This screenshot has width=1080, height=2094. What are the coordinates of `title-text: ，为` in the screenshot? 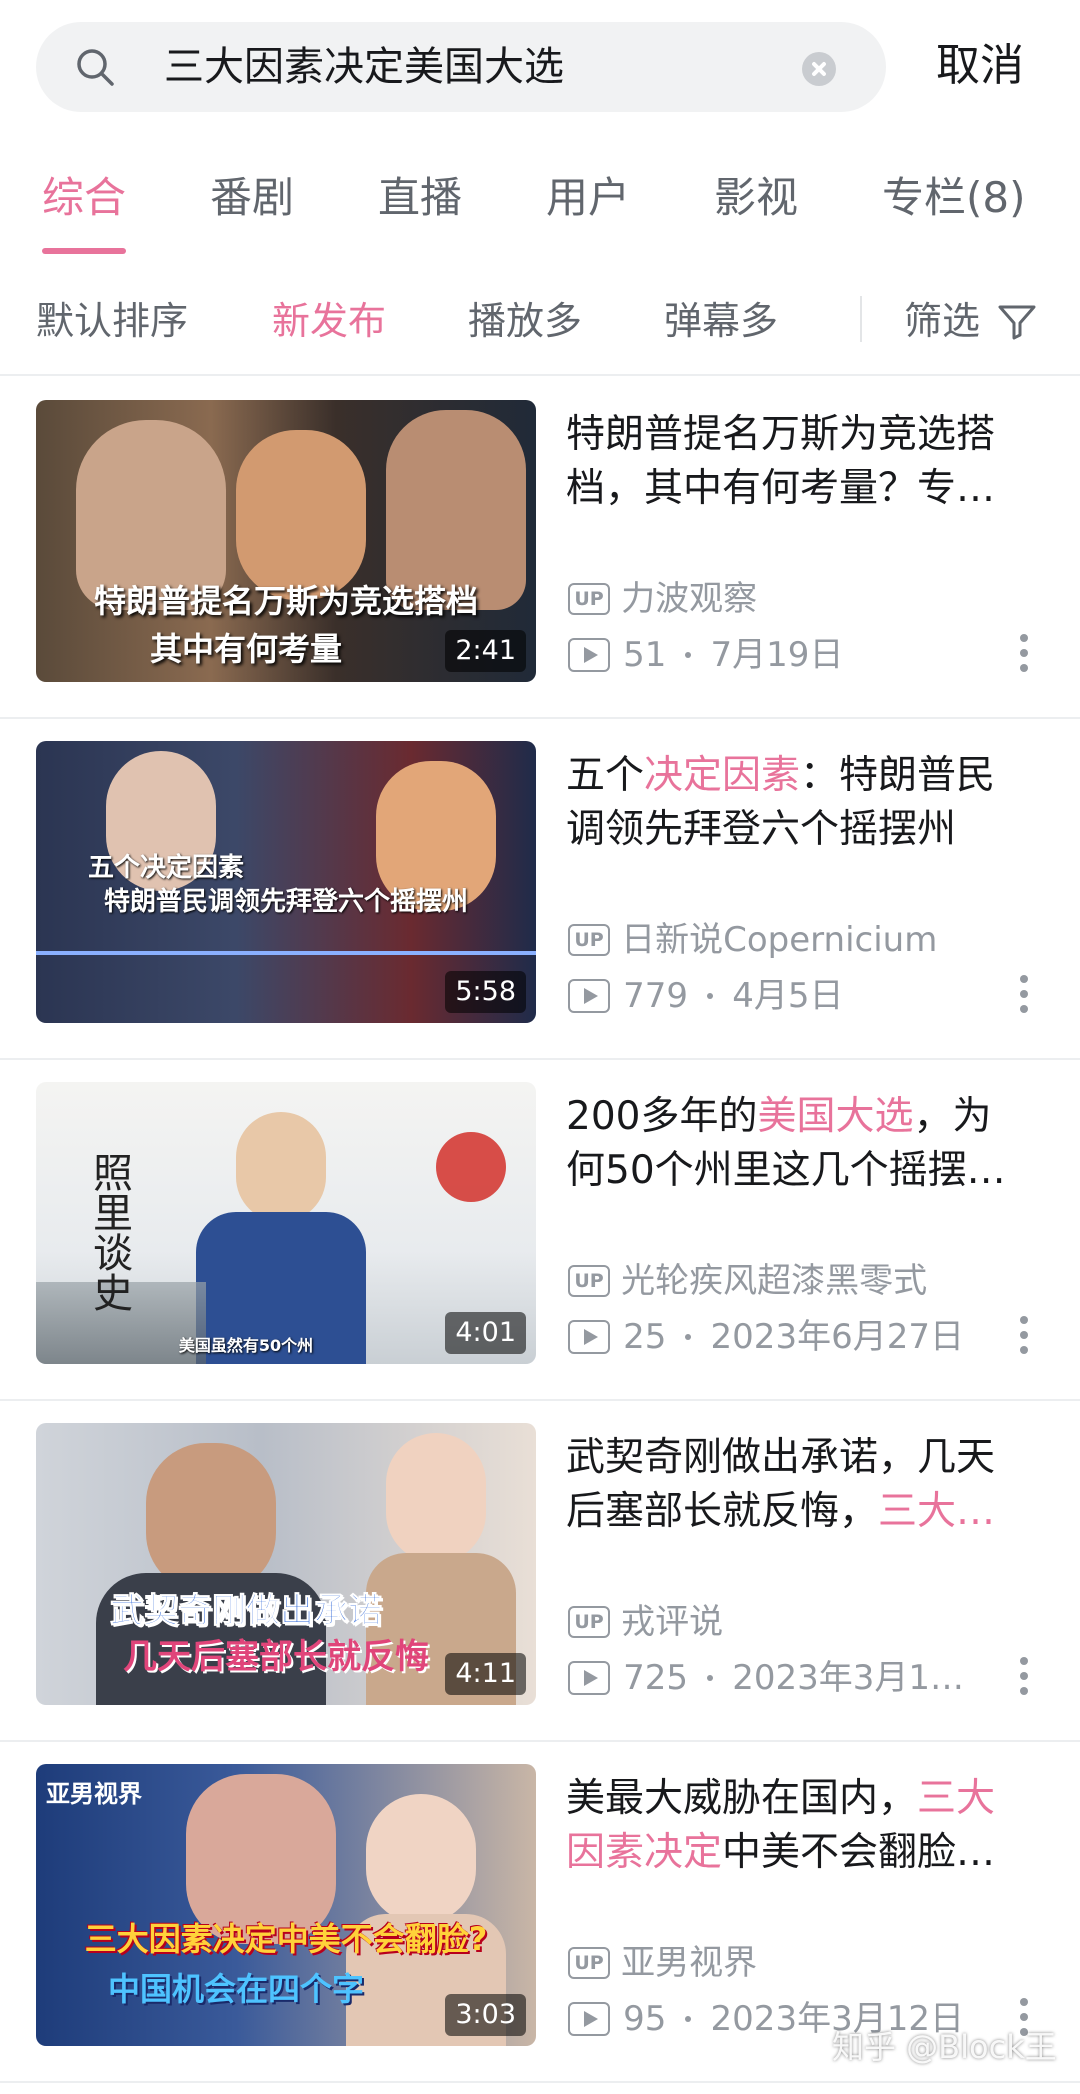 It's located at (952, 1116).